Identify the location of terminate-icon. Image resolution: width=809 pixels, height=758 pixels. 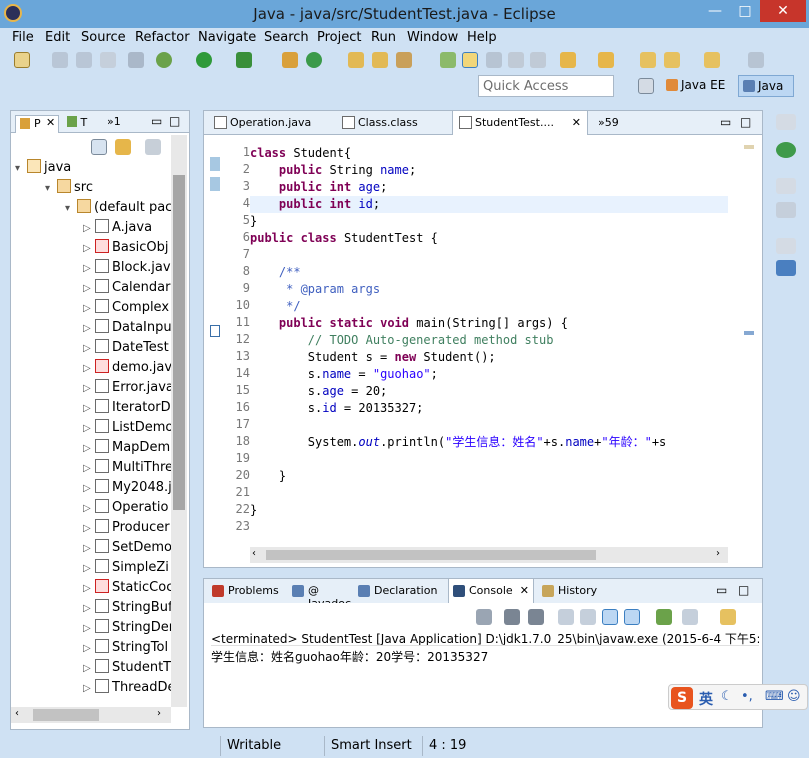
(484, 617).